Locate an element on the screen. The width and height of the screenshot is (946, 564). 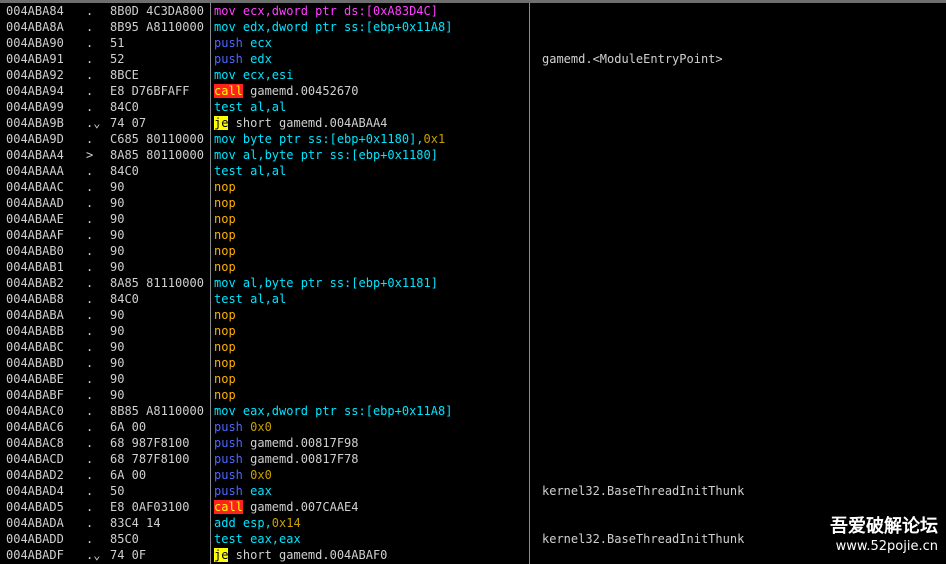
instruction-cell: test eax,eax is located at coordinates (370, 539).